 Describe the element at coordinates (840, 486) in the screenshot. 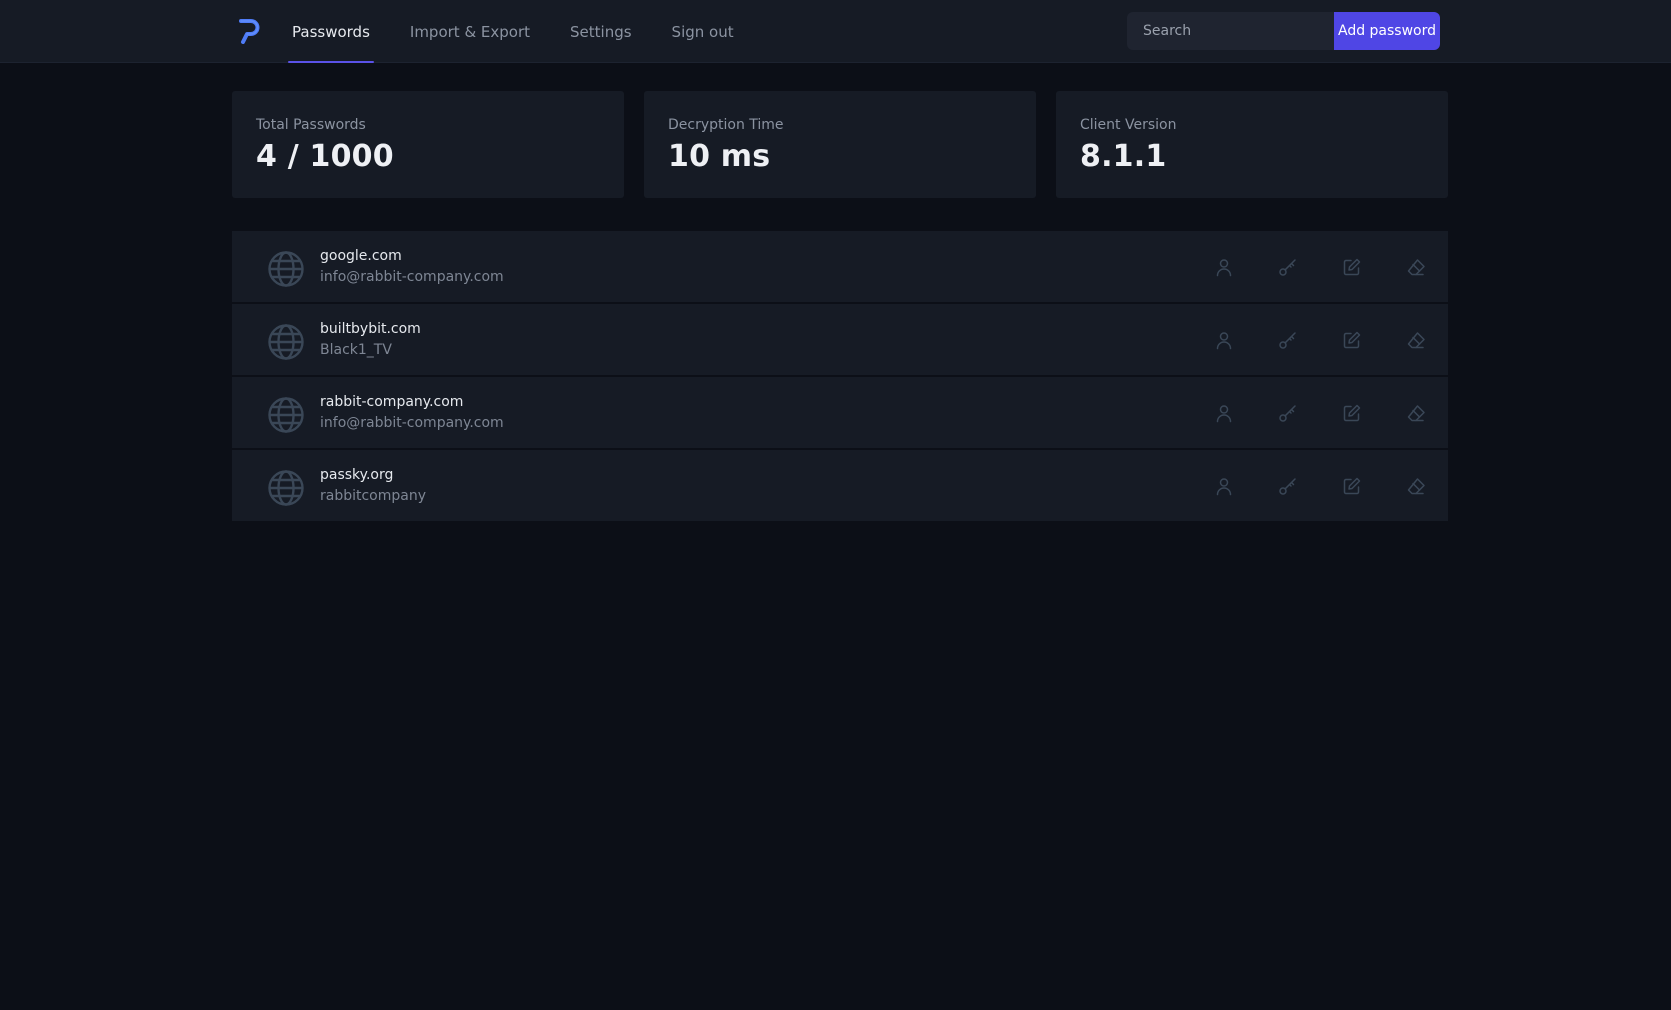

I see `password-row: passky.org rabbitcompany` at that location.